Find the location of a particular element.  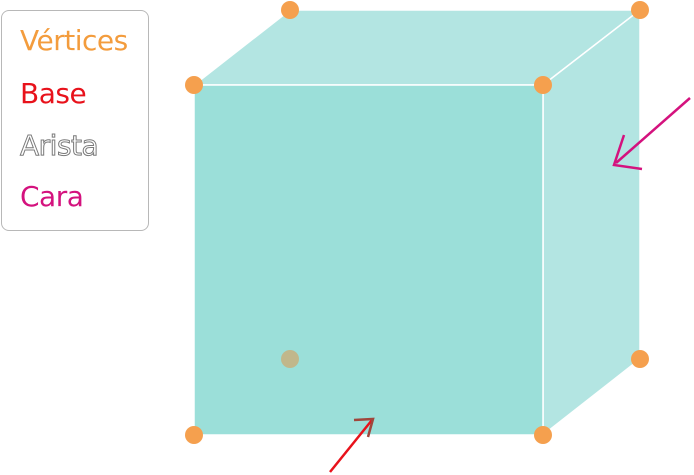

vertex-back-bottom-left-hidden is located at coordinates (290, 359).